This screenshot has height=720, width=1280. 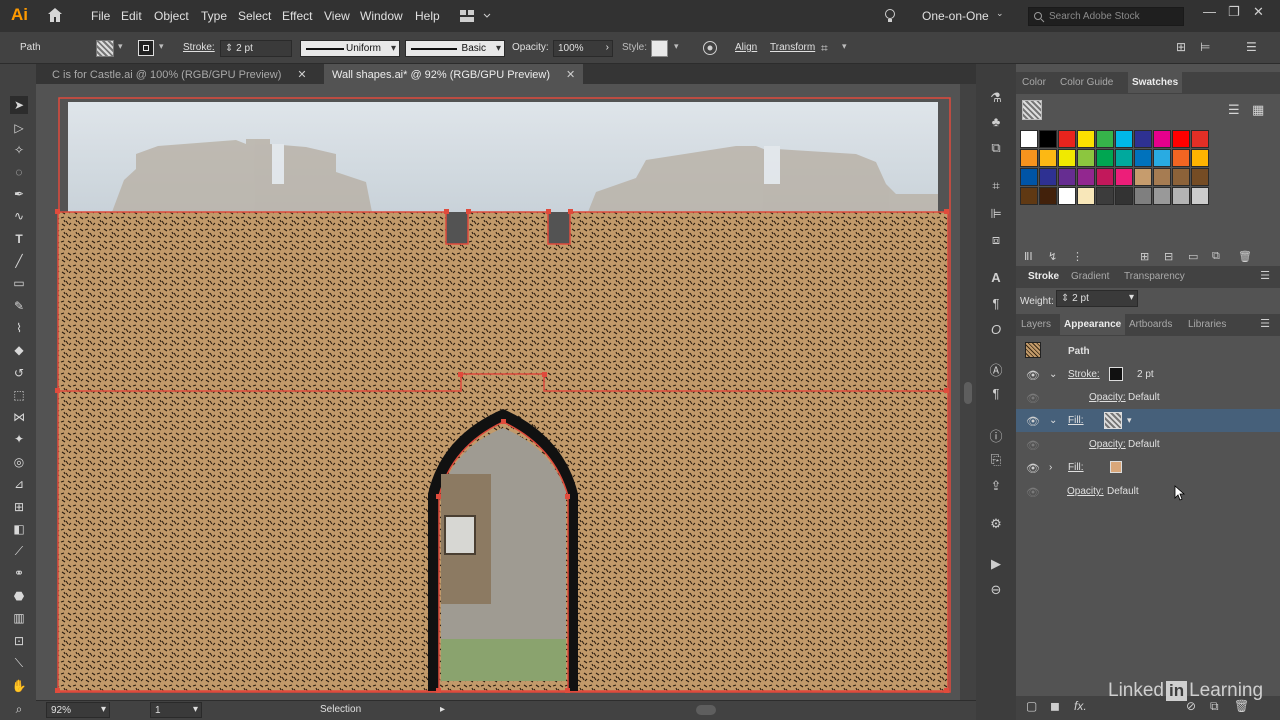 What do you see at coordinates (1258, 110) in the screenshot?
I see `grid-view-icon: ▦` at bounding box center [1258, 110].